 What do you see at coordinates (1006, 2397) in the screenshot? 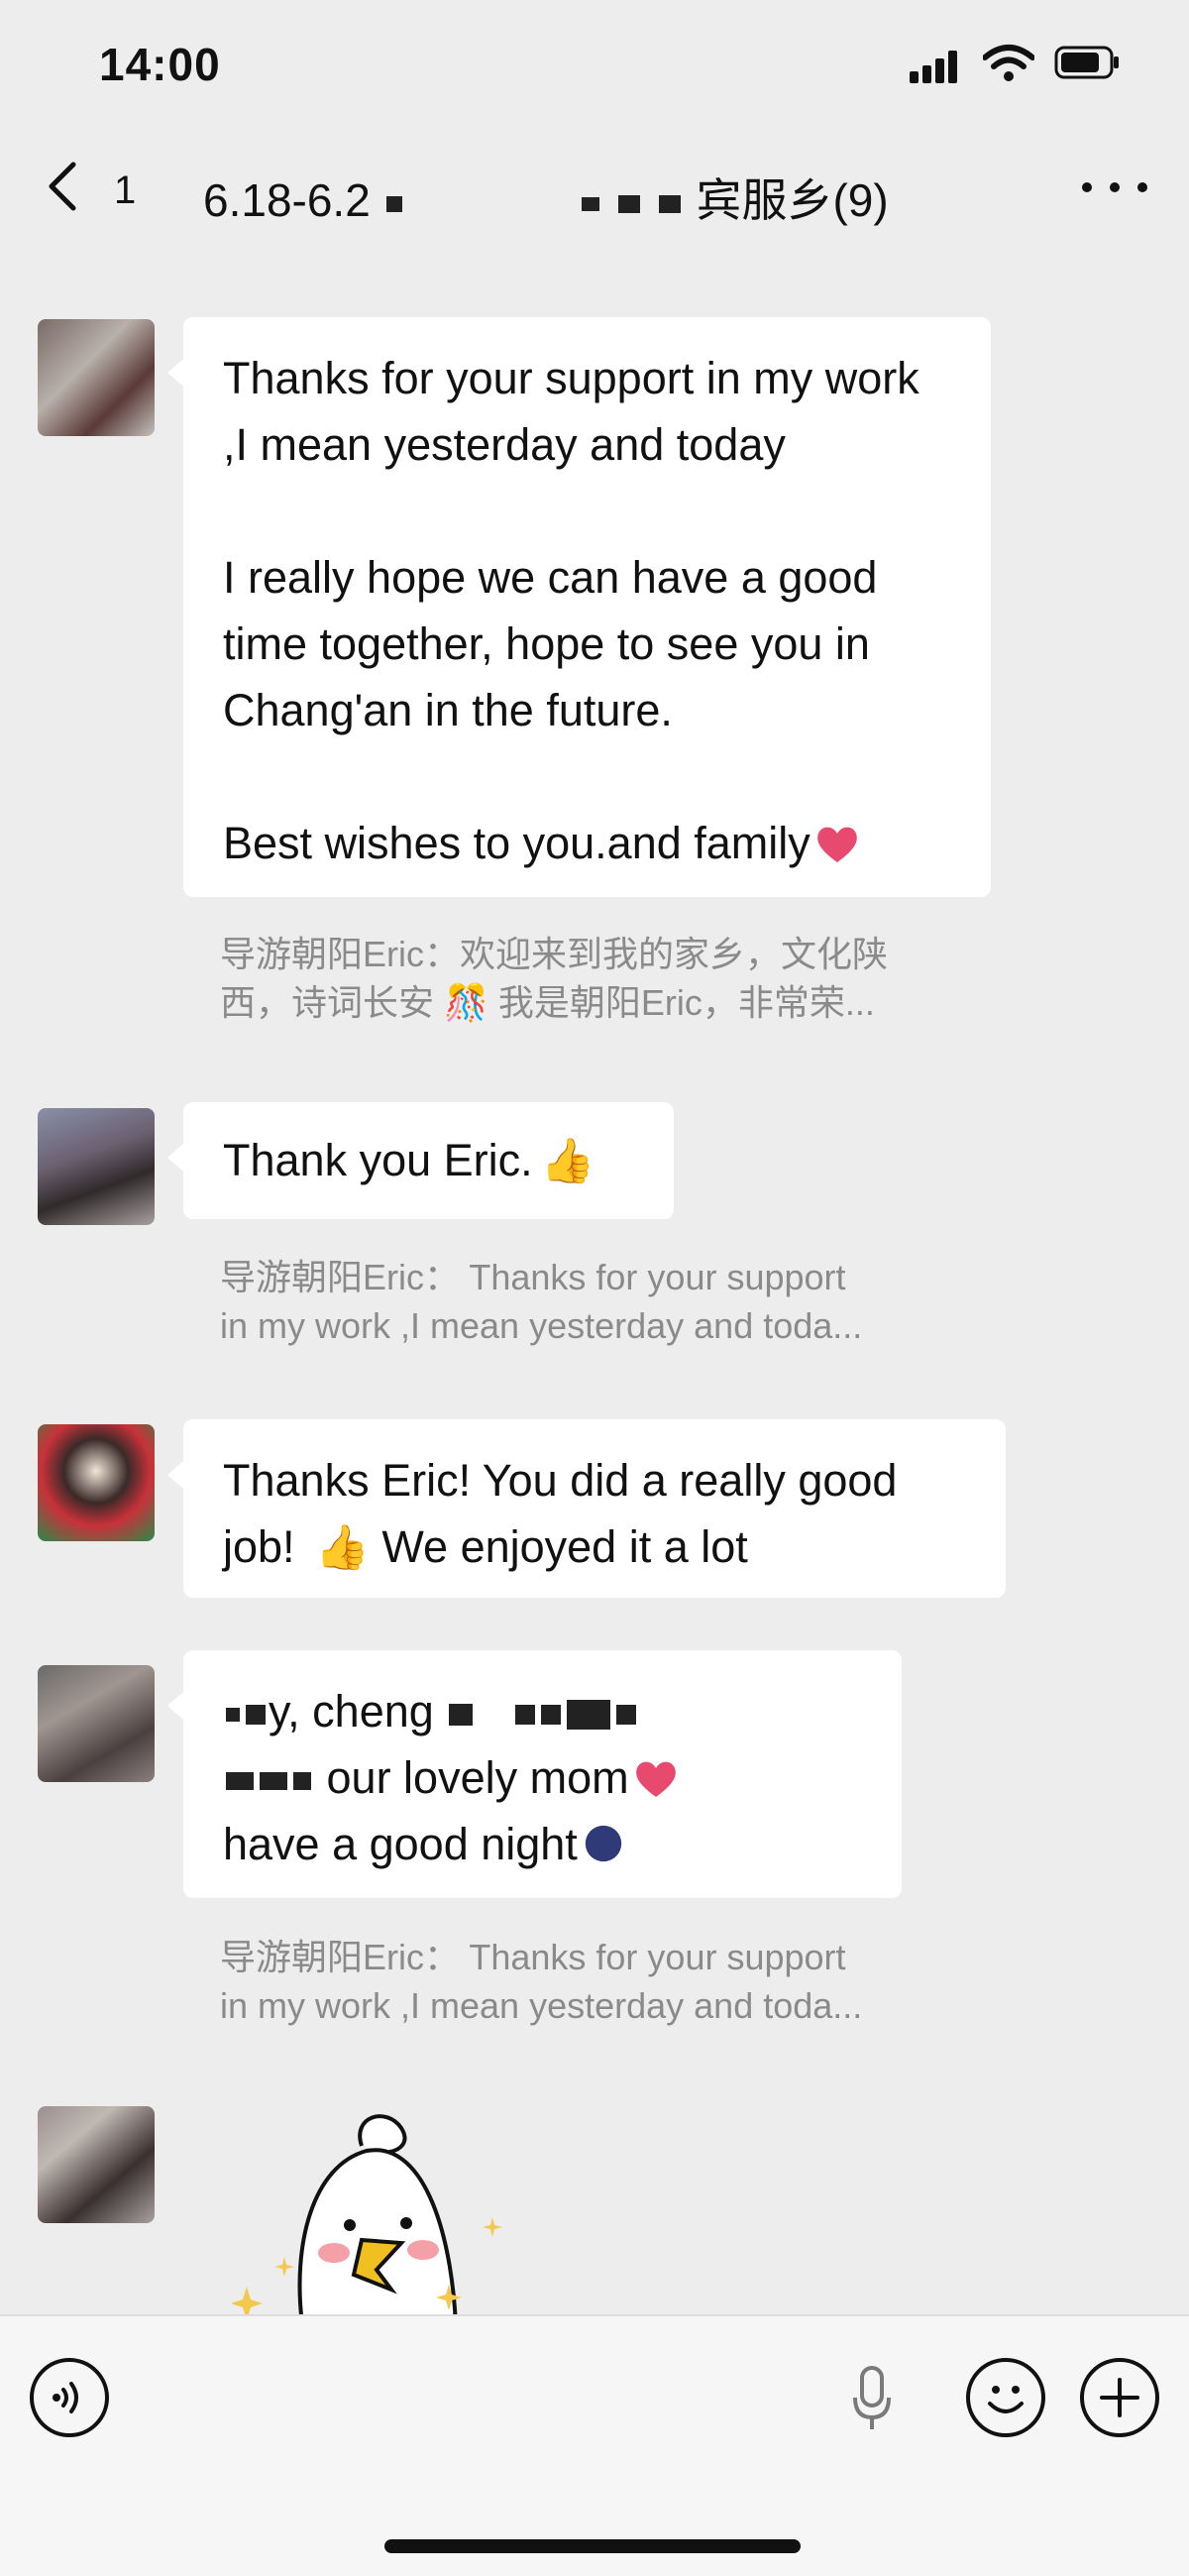
I see `emoji-icon` at bounding box center [1006, 2397].